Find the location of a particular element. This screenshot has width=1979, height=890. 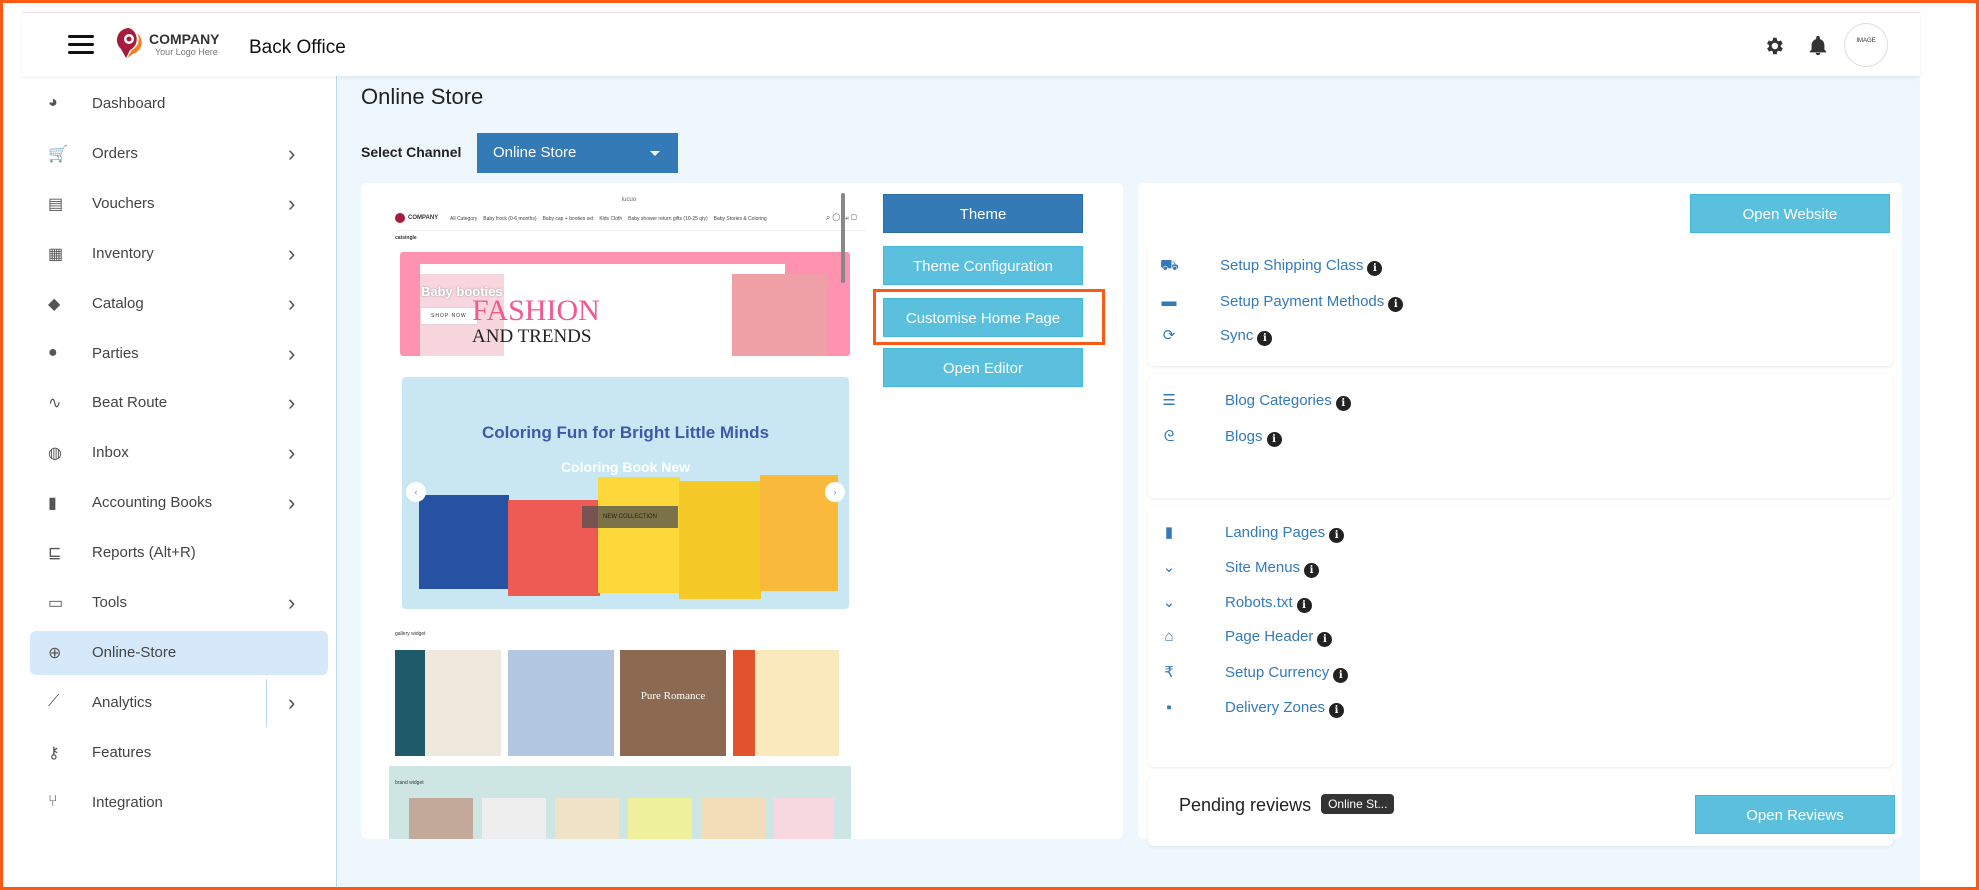

link-landing-pages: Landing Pages i is located at coordinates (1285, 533).